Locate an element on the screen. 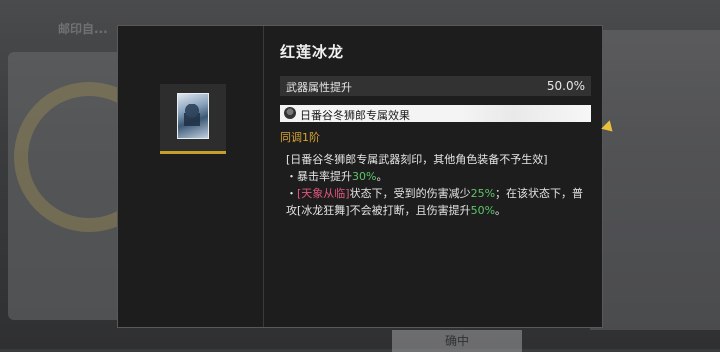  stat-name: 武器属性提升 is located at coordinates (319, 87).